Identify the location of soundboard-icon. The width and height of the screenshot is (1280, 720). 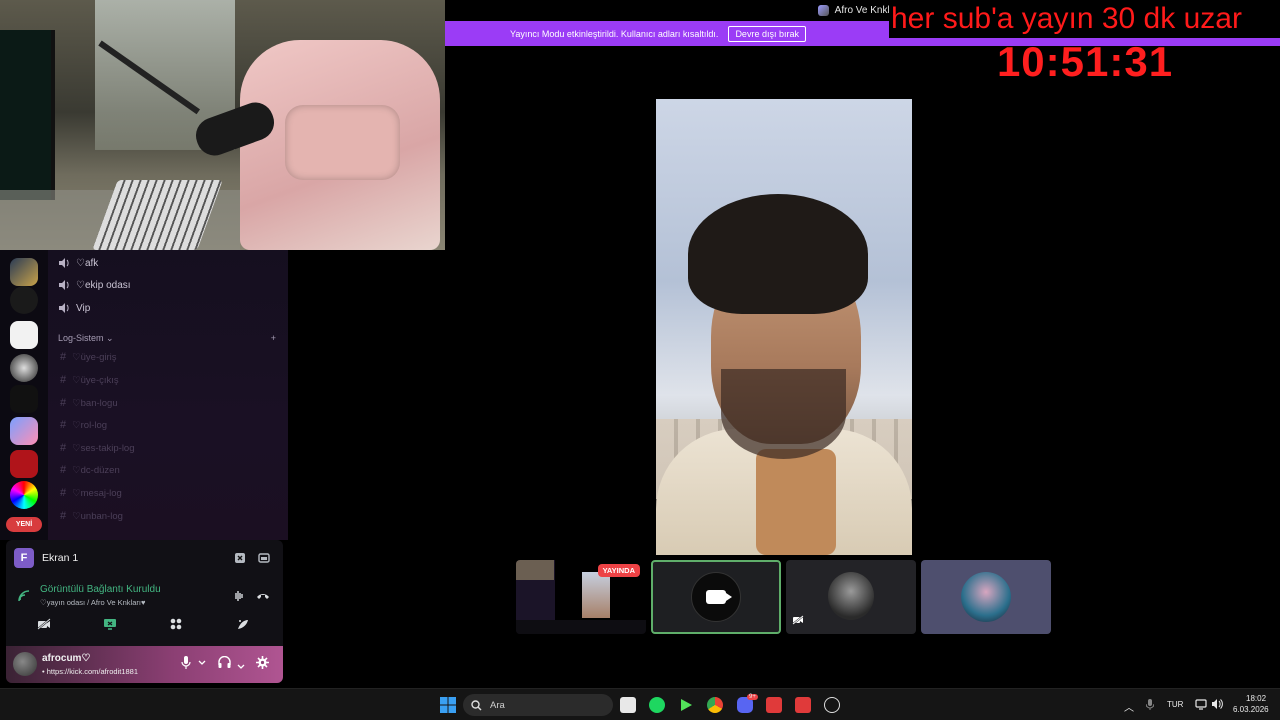
(243, 624).